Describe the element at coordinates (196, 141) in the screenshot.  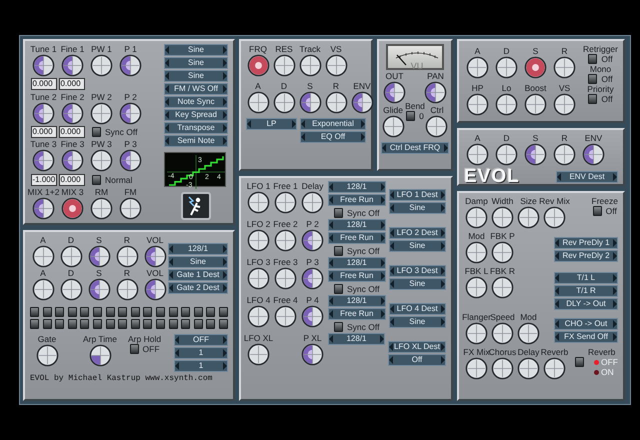
I see `selector-button: Semi Note` at that location.